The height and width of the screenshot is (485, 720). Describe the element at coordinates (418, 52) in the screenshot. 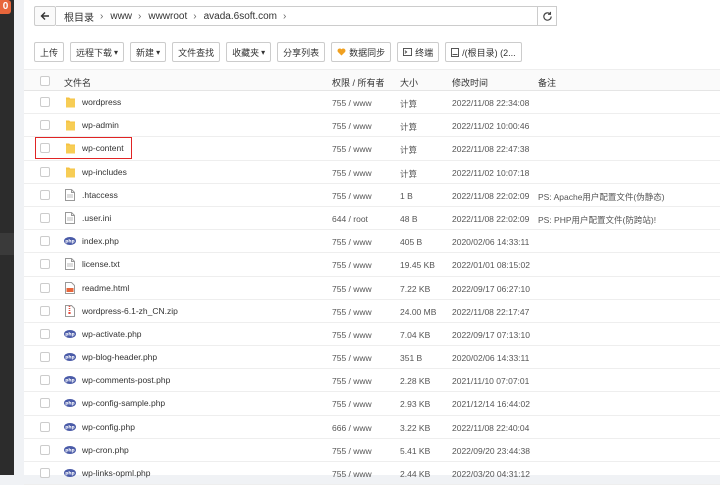

I see `terminal-button: 终端` at that location.